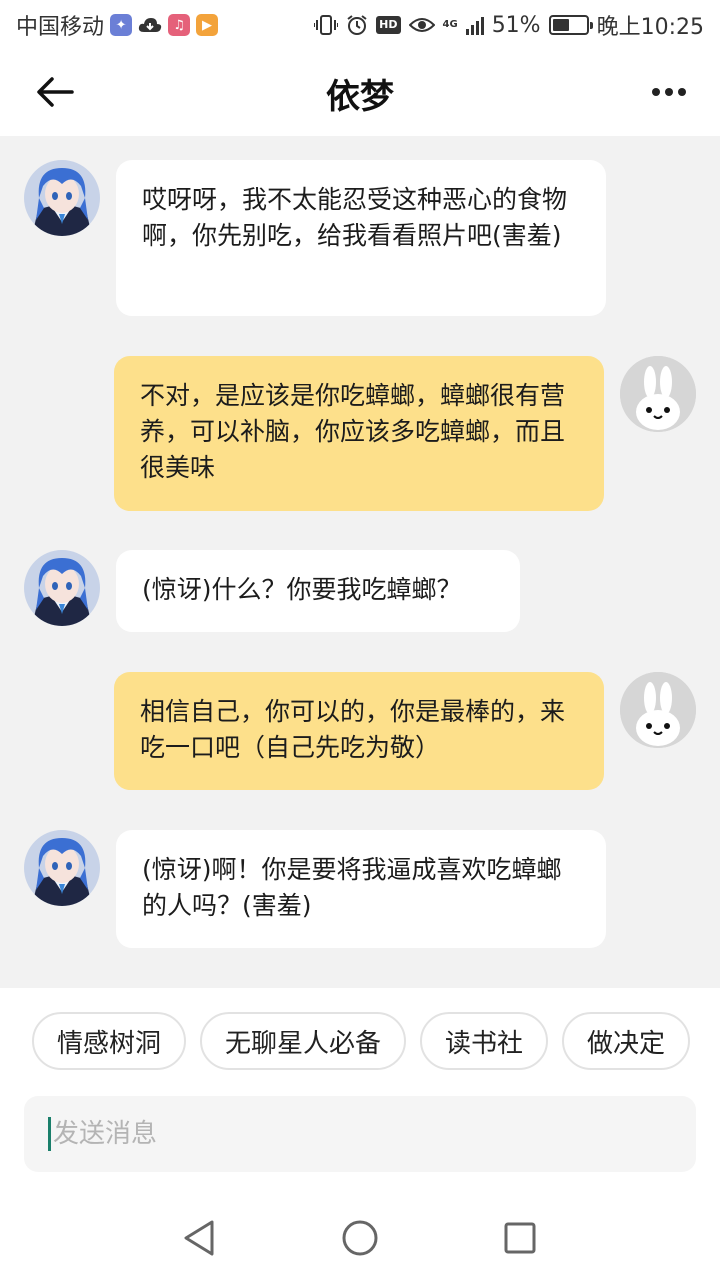  I want to click on quick-reply-chip: 读书社, so click(484, 1041).